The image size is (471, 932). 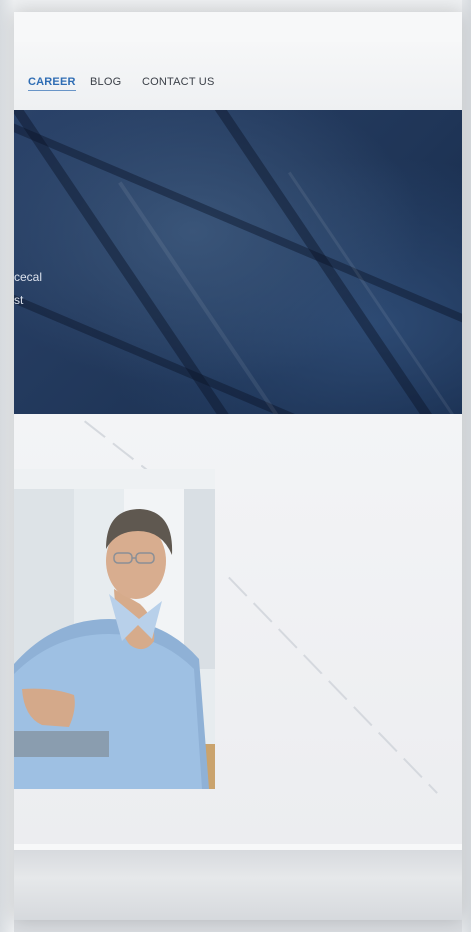 What do you see at coordinates (105, 82) in the screenshot?
I see `nav-item-blog: BLOG` at bounding box center [105, 82].